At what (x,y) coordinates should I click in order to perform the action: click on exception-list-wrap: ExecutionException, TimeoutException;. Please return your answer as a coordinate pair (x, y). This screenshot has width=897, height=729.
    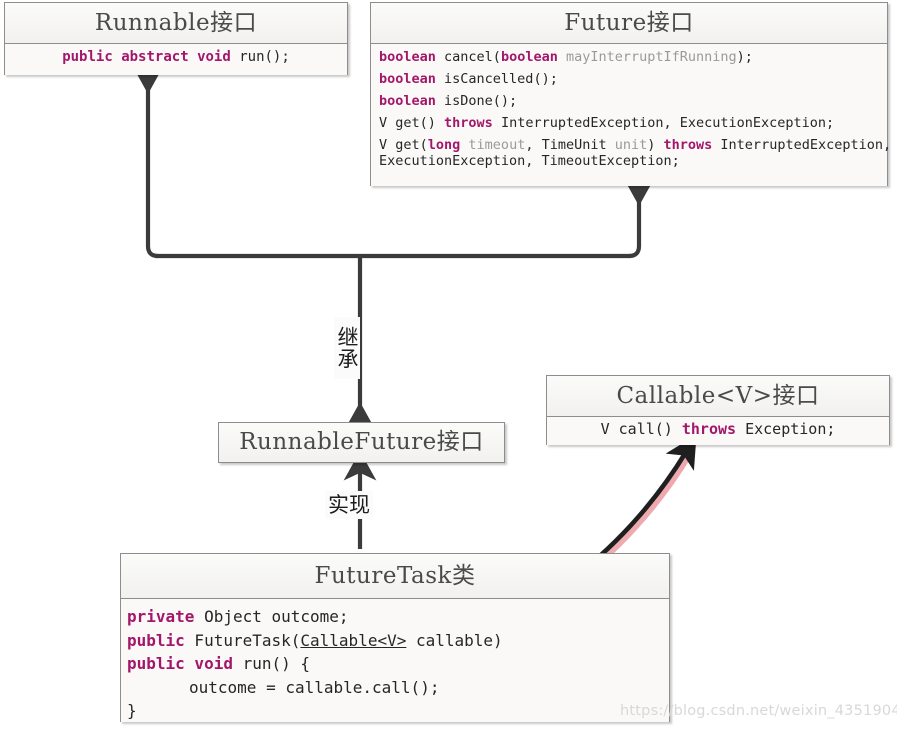
    Looking at the image, I should click on (529, 160).